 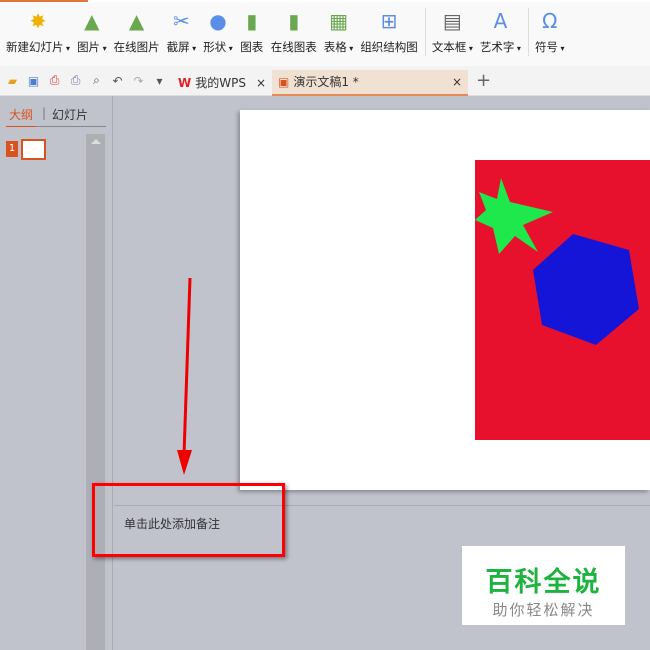 I want to click on customize-dropdown-icon: ▾, so click(x=159, y=81).